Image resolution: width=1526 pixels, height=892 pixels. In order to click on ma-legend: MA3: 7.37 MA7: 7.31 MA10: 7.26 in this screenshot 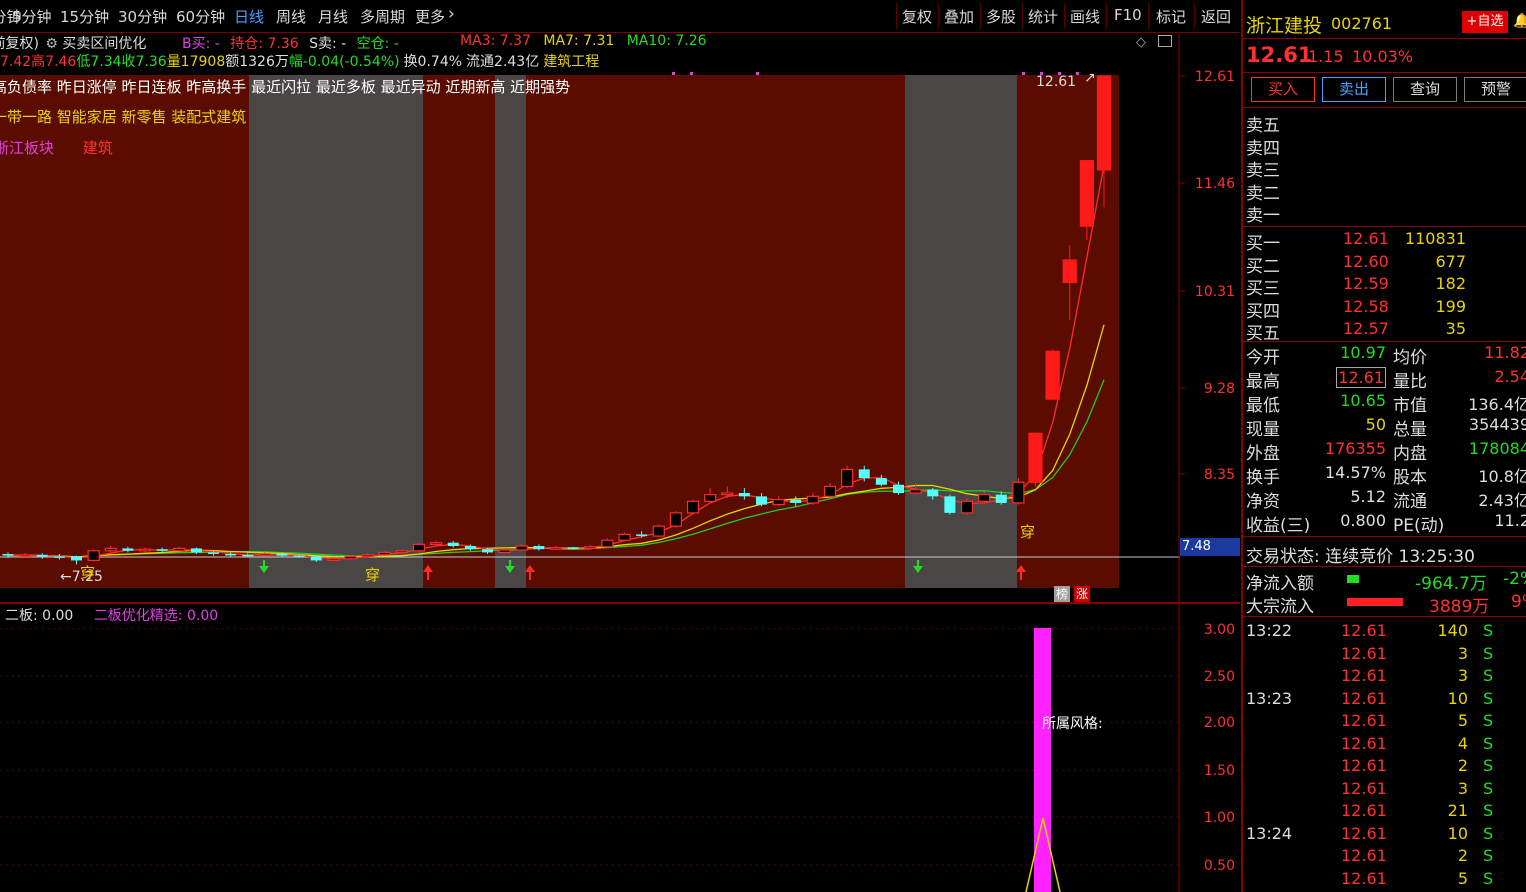, I will do `click(583, 41)`.